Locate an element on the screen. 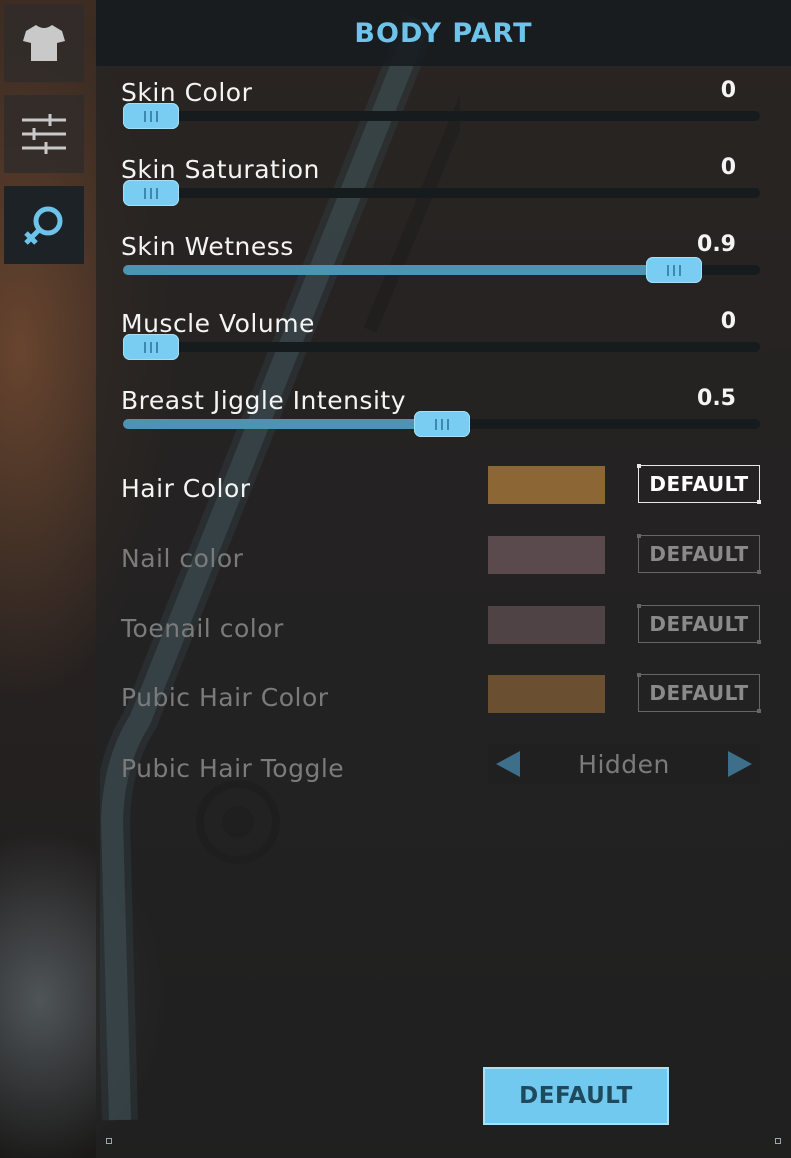 The height and width of the screenshot is (1158, 791). arrow-right-icon is located at coordinates (740, 764).